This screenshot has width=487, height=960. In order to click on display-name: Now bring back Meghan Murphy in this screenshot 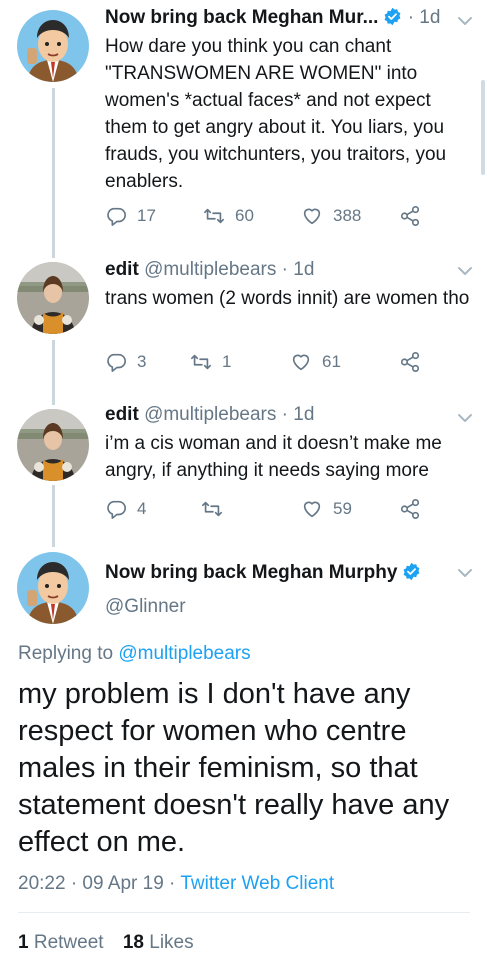, I will do `click(251, 572)`.